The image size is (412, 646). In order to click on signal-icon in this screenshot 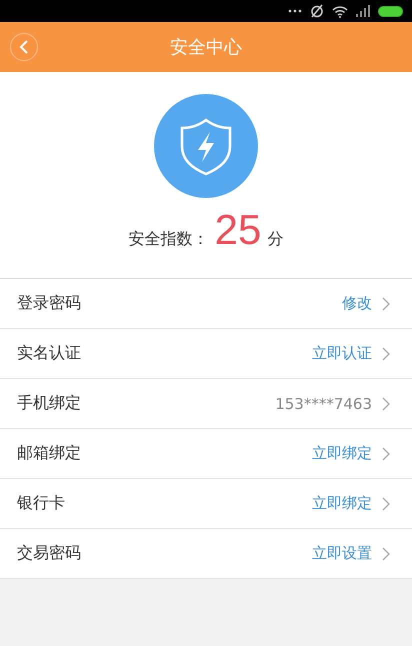, I will do `click(363, 11)`.